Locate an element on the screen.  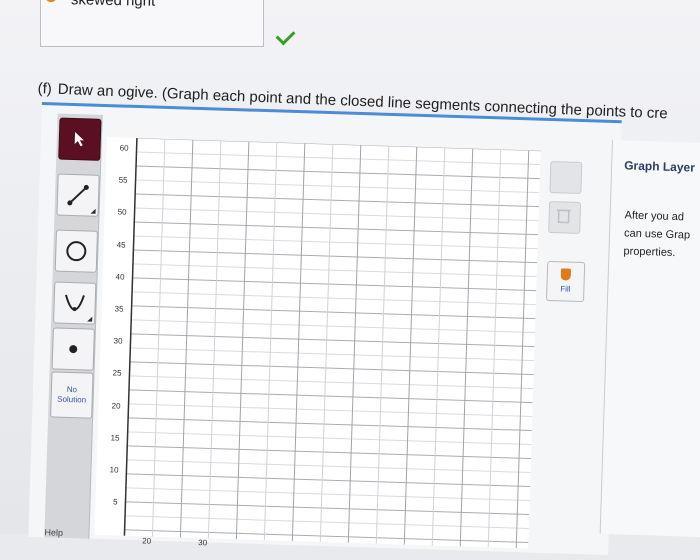
circle-icon is located at coordinates (76, 251).